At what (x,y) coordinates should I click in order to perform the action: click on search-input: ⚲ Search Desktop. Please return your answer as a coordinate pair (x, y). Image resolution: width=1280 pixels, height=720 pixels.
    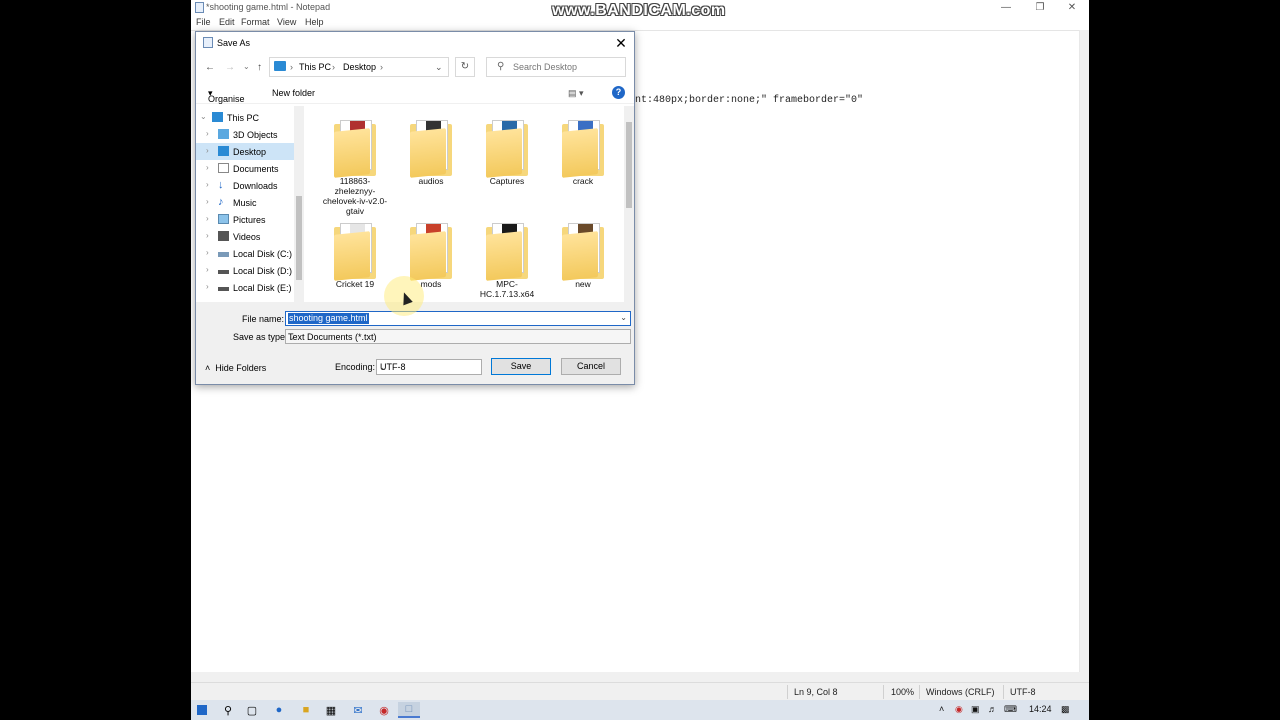
    Looking at the image, I should click on (556, 67).